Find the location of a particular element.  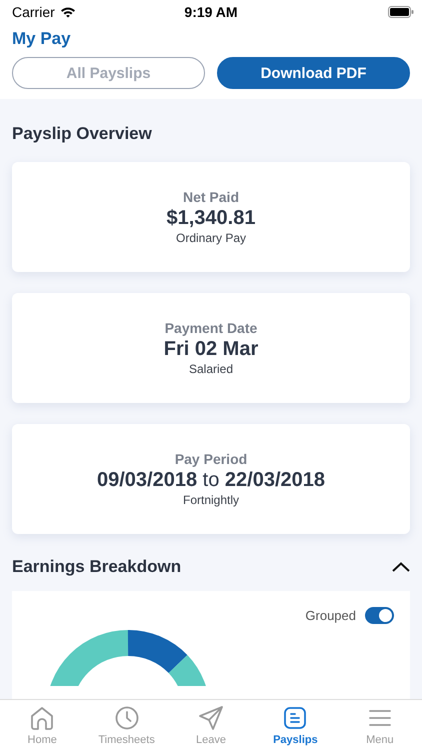

wifi-icon is located at coordinates (68, 12).